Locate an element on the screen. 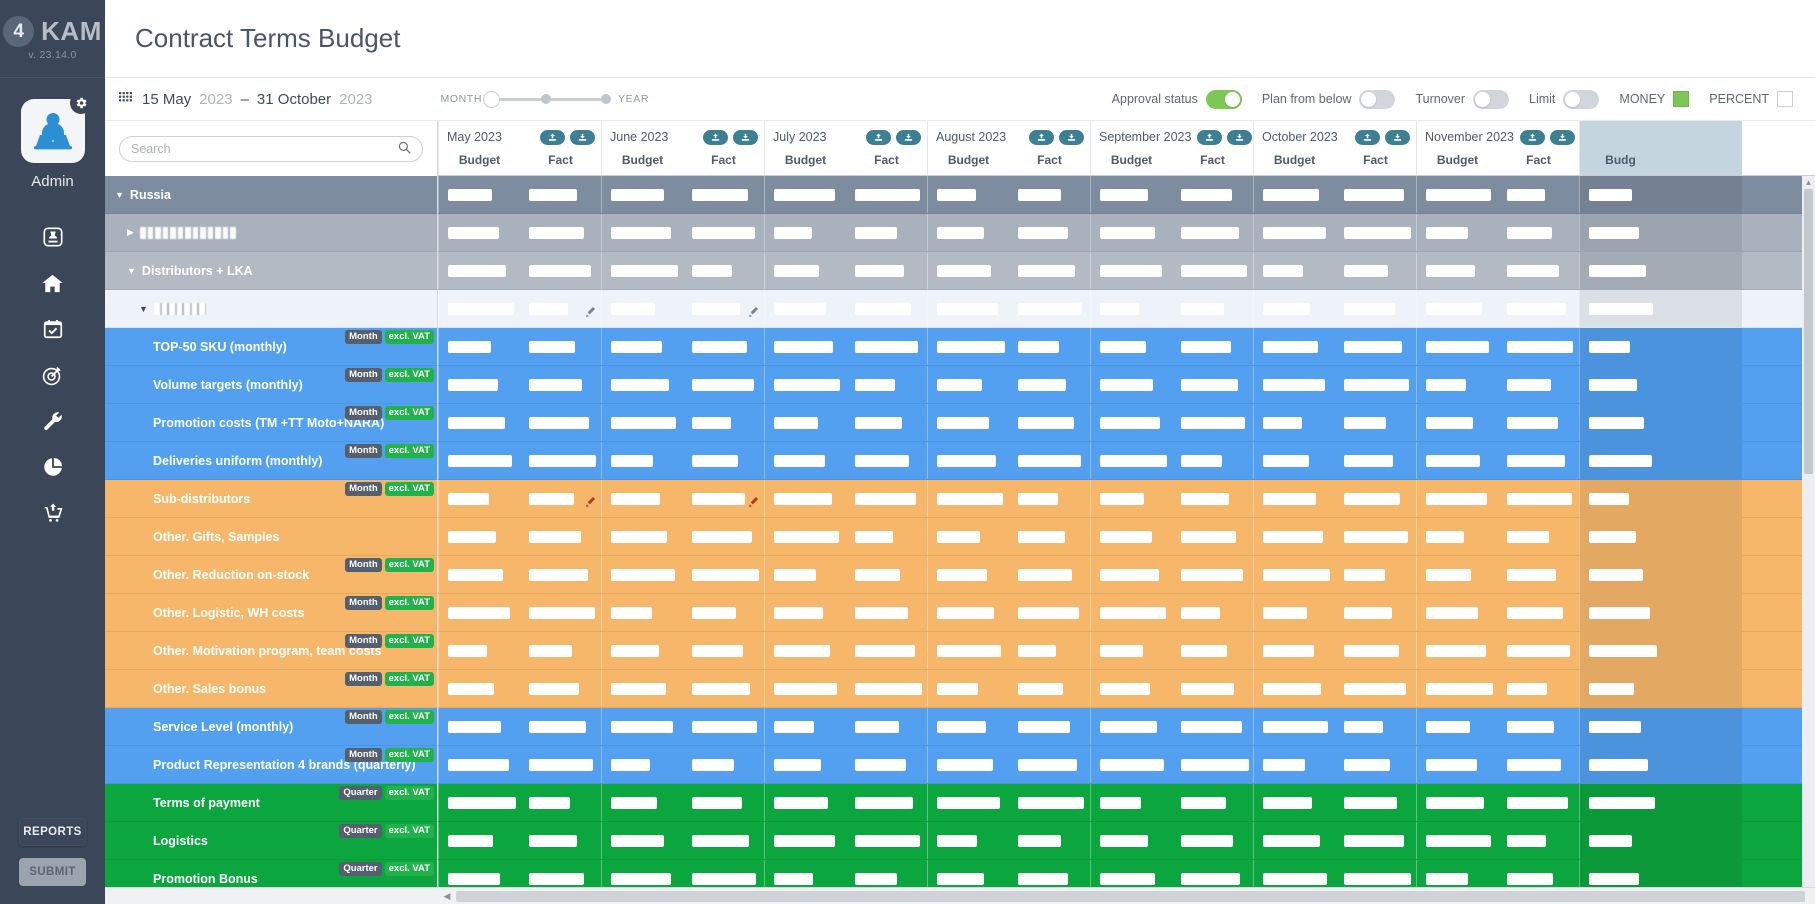 The width and height of the screenshot is (1815, 904). download-button-september-2023 is located at coordinates (1240, 137).